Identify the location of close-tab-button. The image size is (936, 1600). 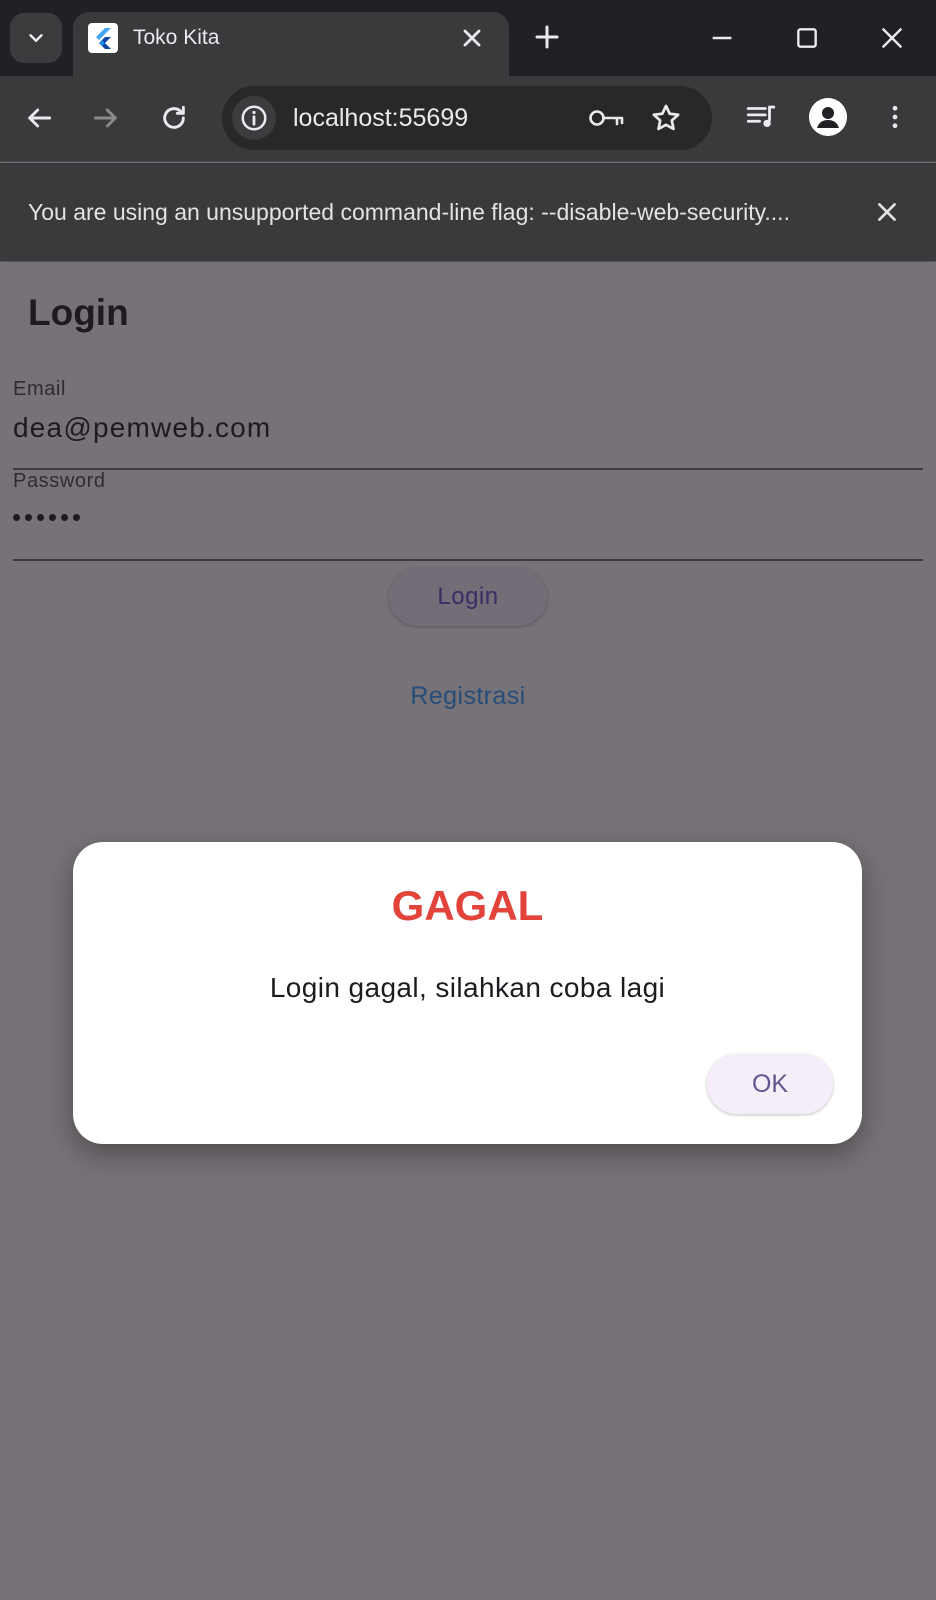
(472, 38).